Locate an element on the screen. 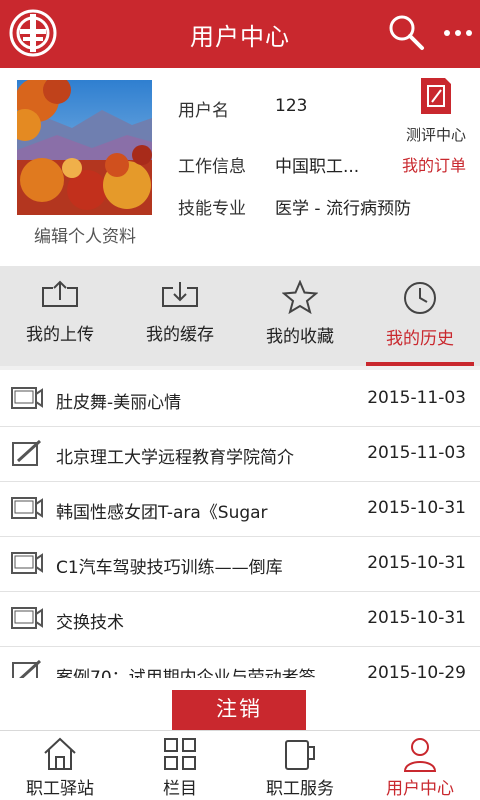 This screenshot has height=800, width=480. more-icon is located at coordinates (458, 32).